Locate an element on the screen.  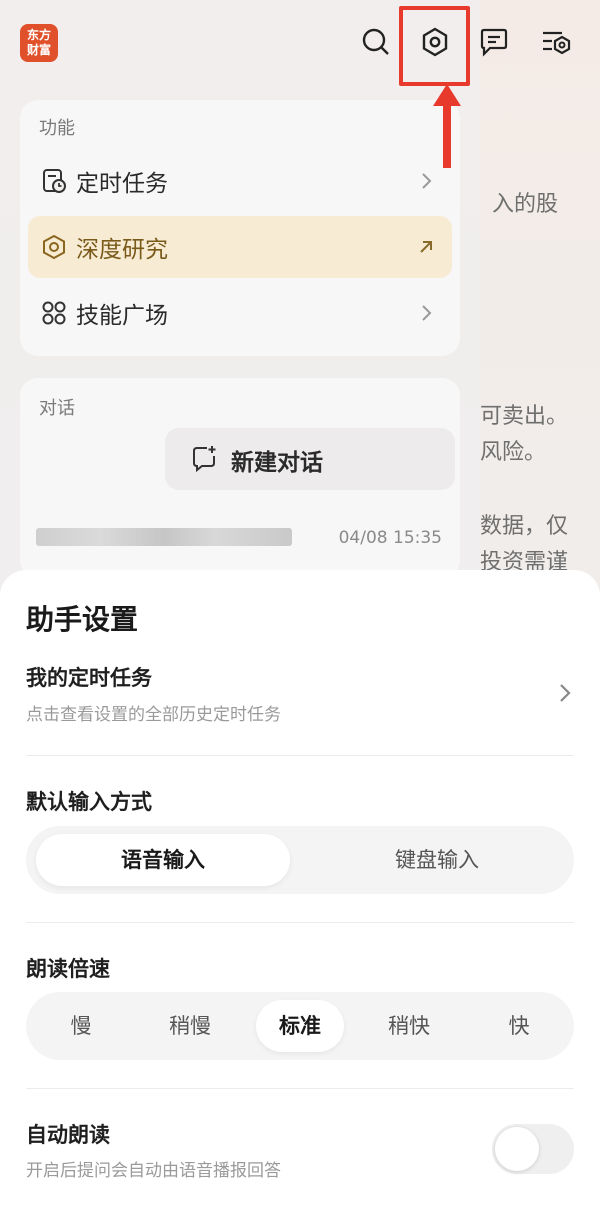
scheduled-tasks-subtitle: 点击查看设置的全部历史定时任务 is located at coordinates (153, 715).